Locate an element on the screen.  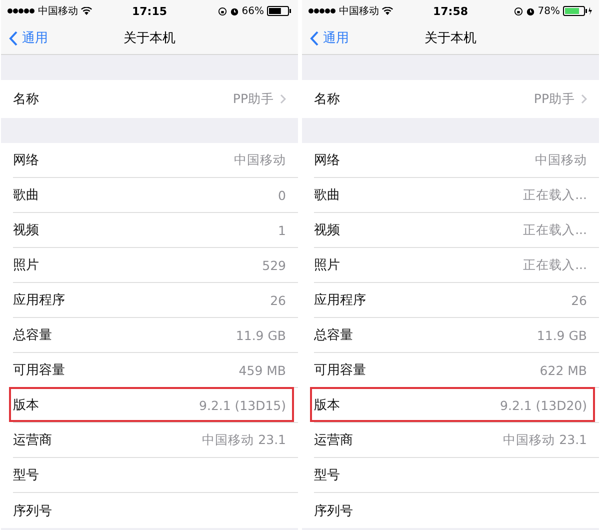
row-value: 622 MB is located at coordinates (563, 370).